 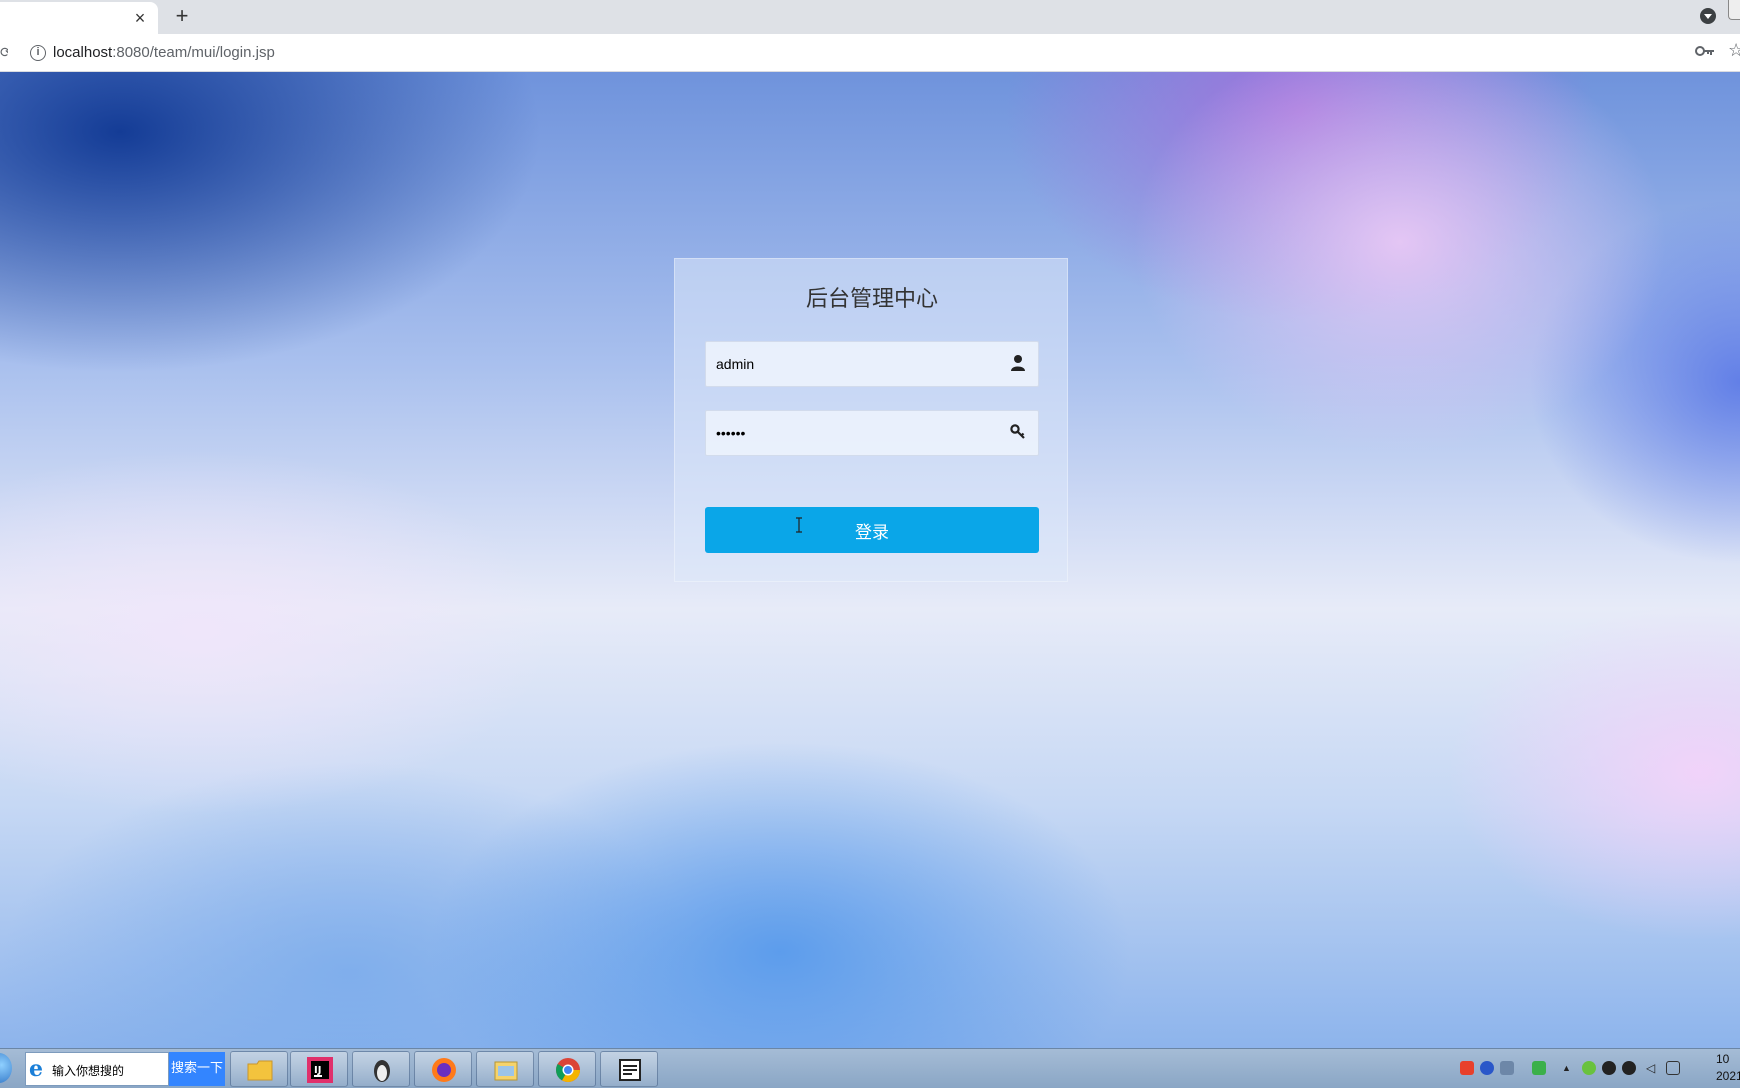 What do you see at coordinates (1728, 1076) in the screenshot?
I see `clock-date: 2021` at bounding box center [1728, 1076].